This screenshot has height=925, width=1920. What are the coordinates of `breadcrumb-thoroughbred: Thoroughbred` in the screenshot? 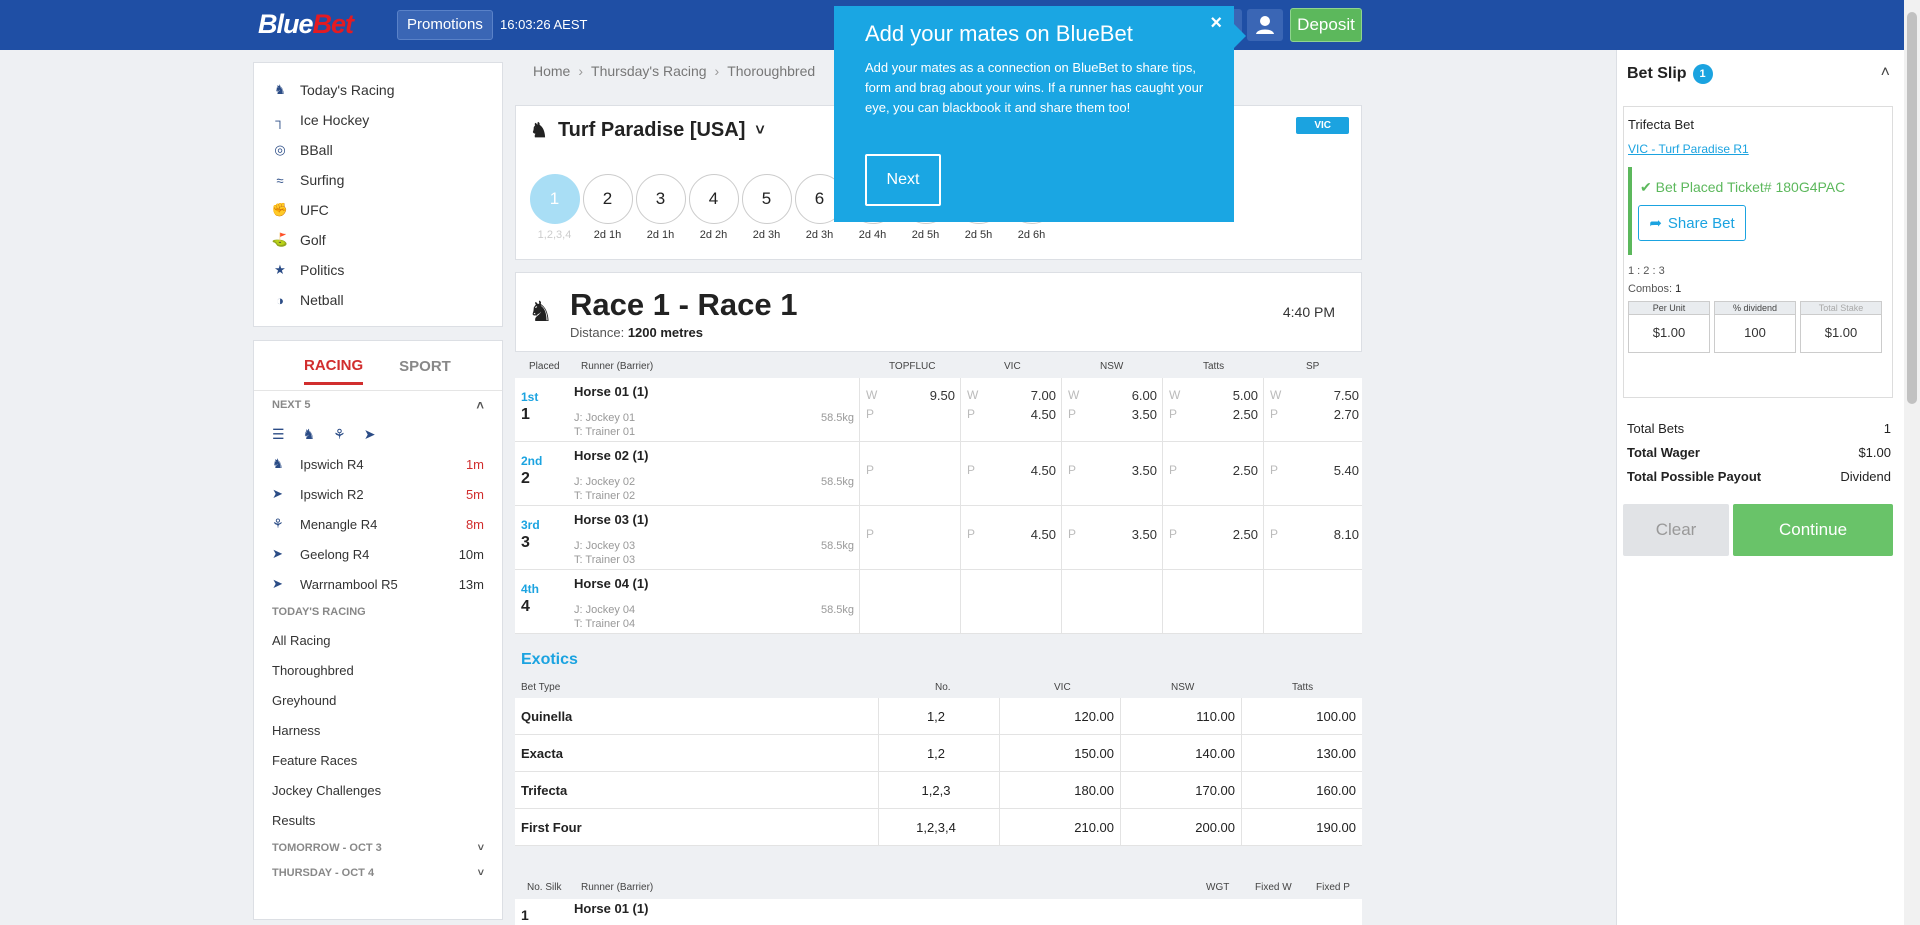 It's located at (771, 71).